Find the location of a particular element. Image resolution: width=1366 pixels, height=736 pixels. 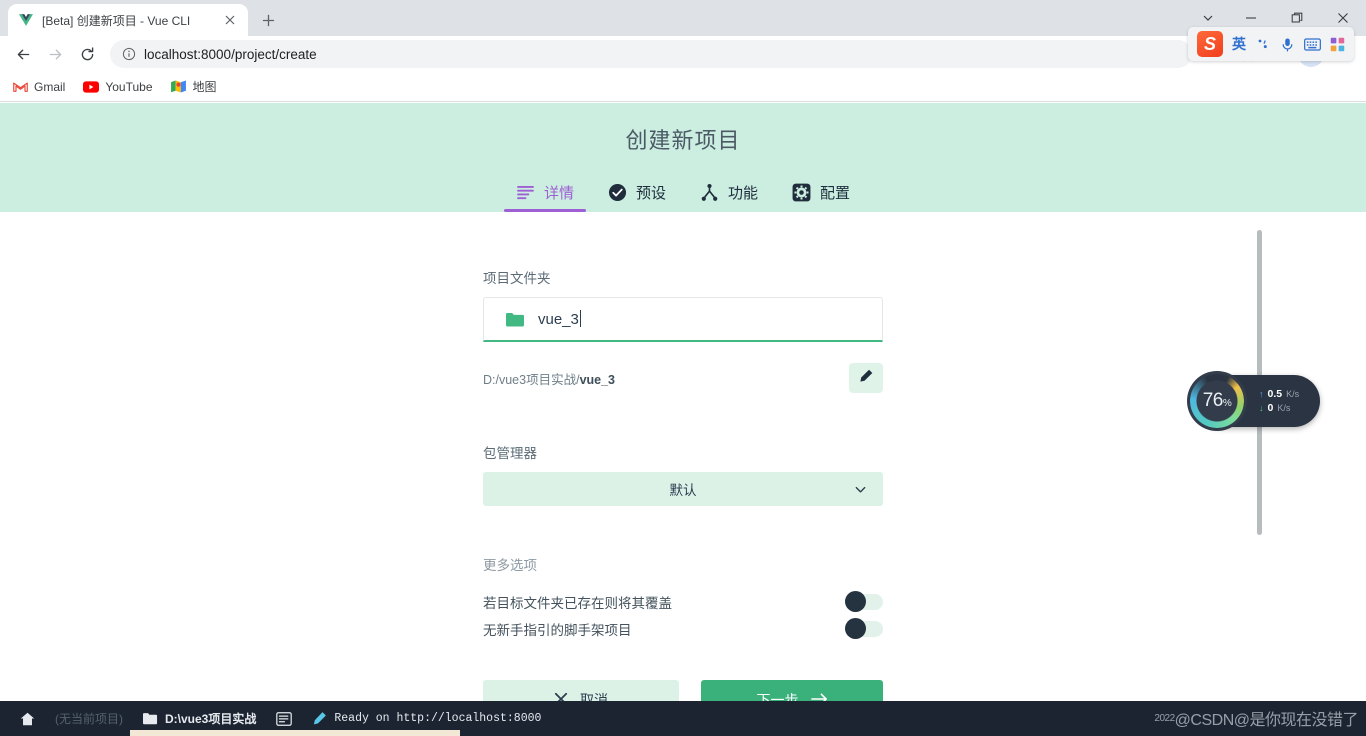

resolved-path-row: D:/vue3项目实战/vue_3 is located at coordinates (683, 378).